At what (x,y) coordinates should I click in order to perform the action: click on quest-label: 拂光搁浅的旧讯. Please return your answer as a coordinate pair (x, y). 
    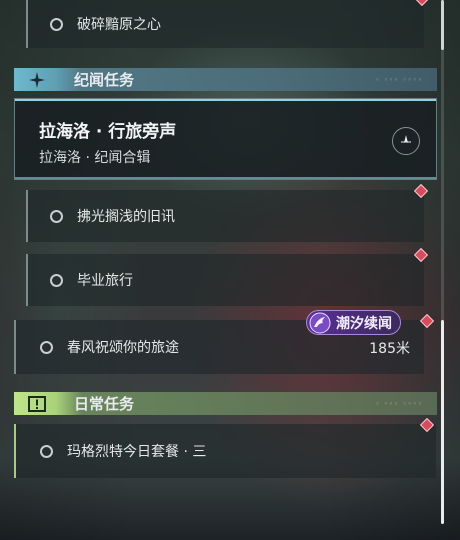
    Looking at the image, I should click on (126, 217).